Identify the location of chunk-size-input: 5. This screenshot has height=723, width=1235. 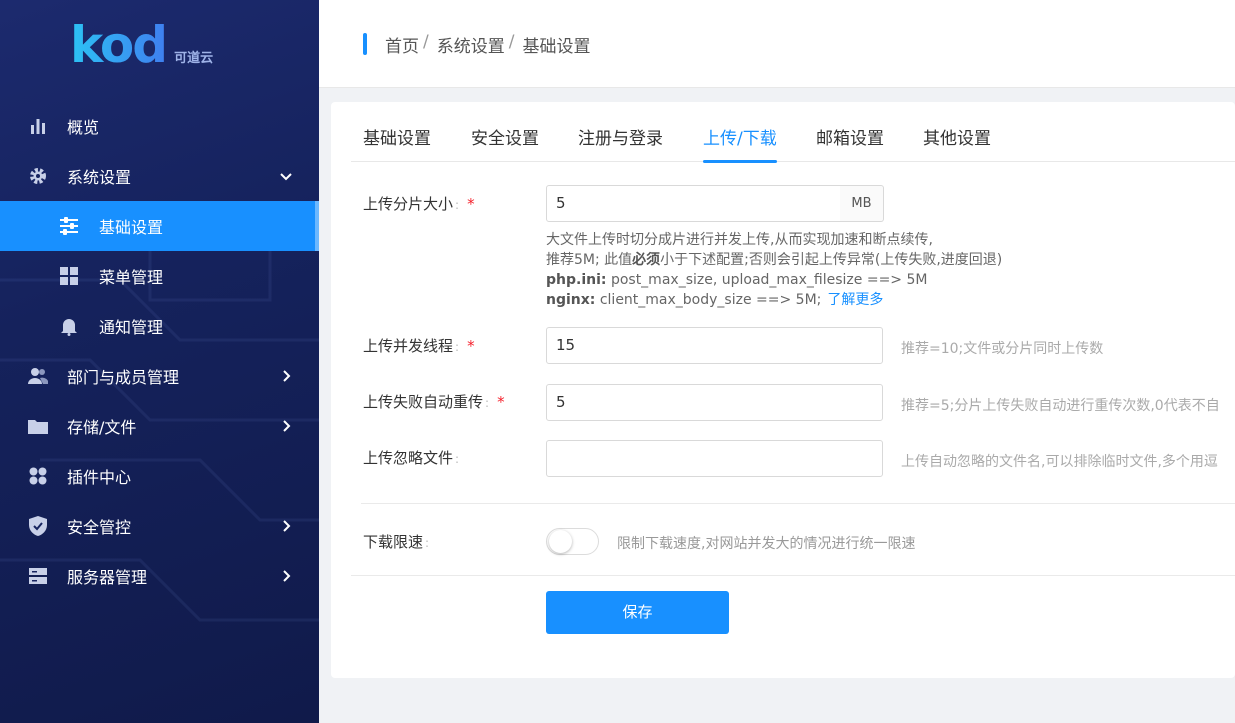
(693, 203).